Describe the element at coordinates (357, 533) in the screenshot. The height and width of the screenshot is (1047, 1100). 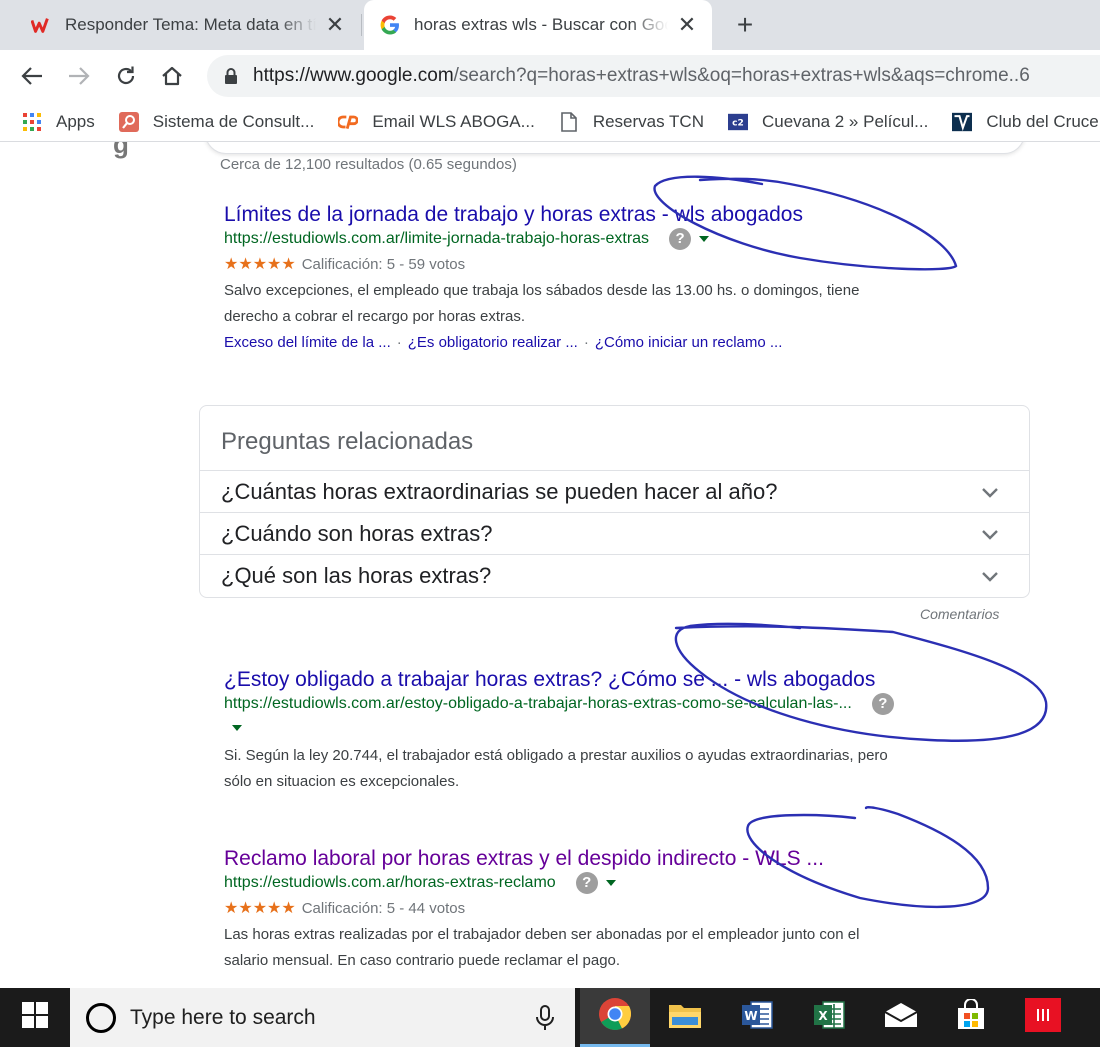
I see `related-question-text: ¿Cuándo son horas extras?` at that location.